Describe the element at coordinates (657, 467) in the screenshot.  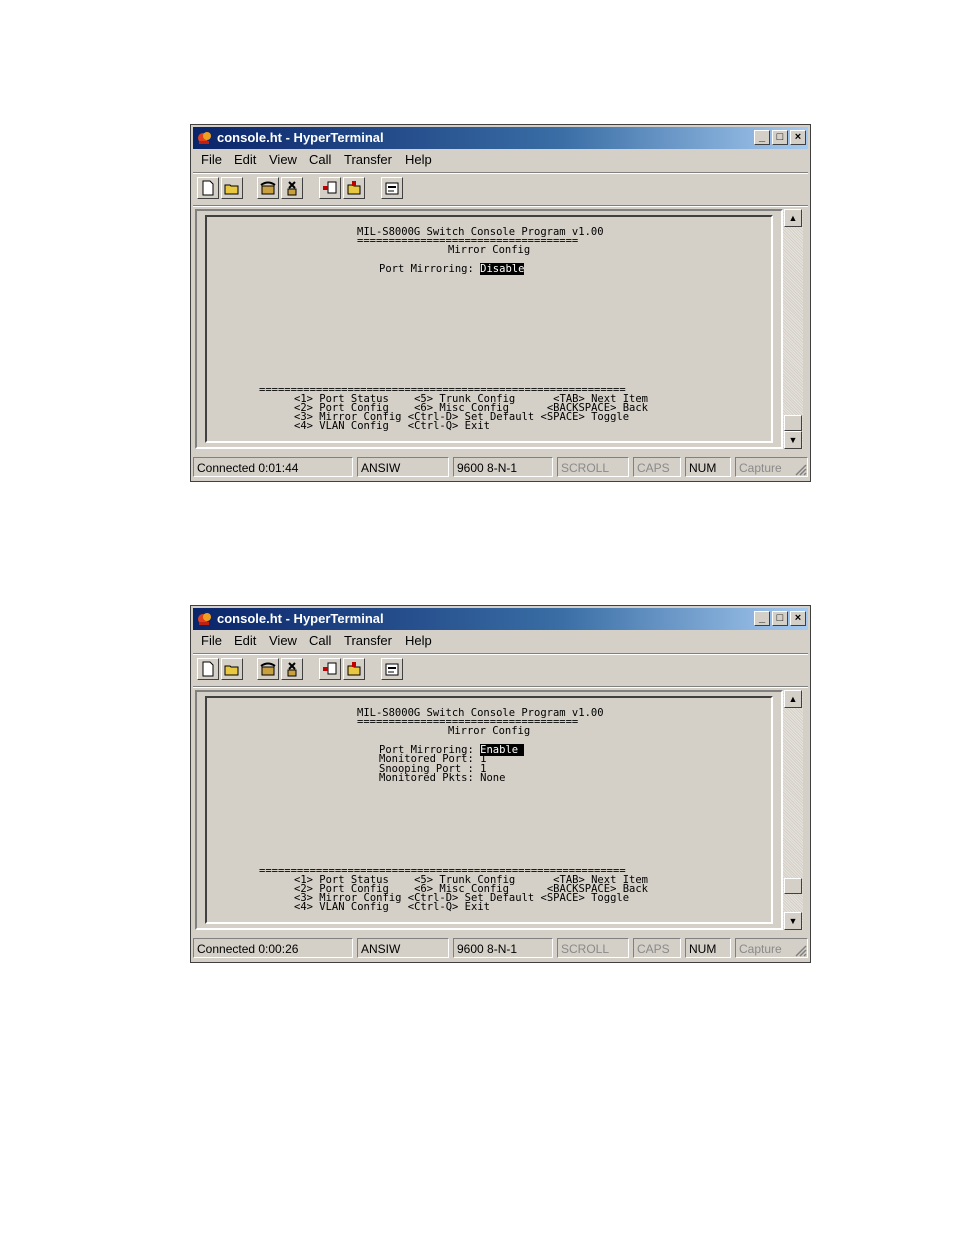
I see `status-caps: CAPS` at that location.